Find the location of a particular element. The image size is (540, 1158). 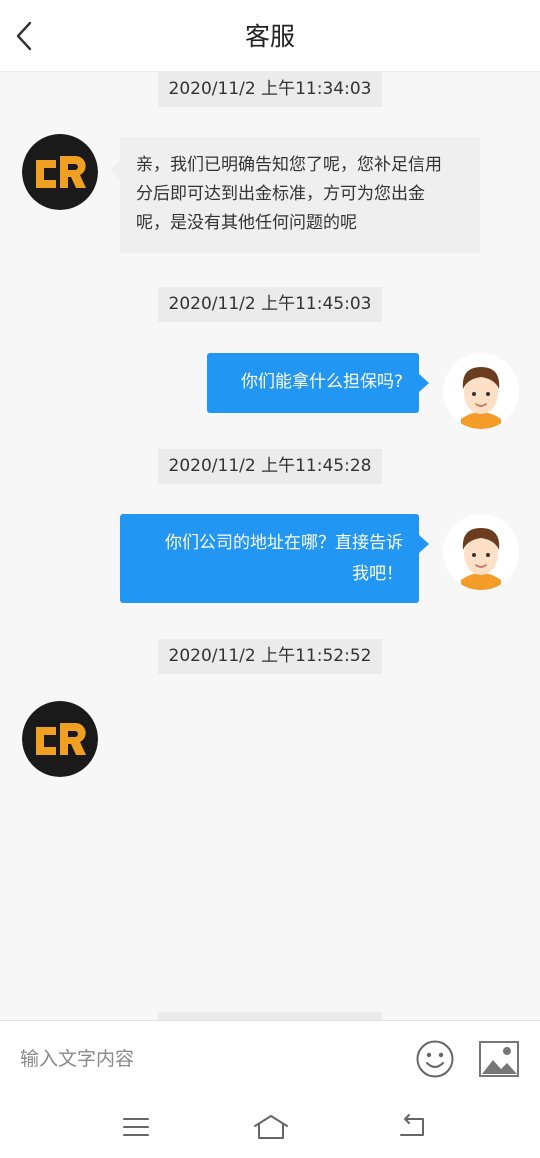

message-timestamp: 2020/11/2 上午11:45:28 is located at coordinates (270, 466).